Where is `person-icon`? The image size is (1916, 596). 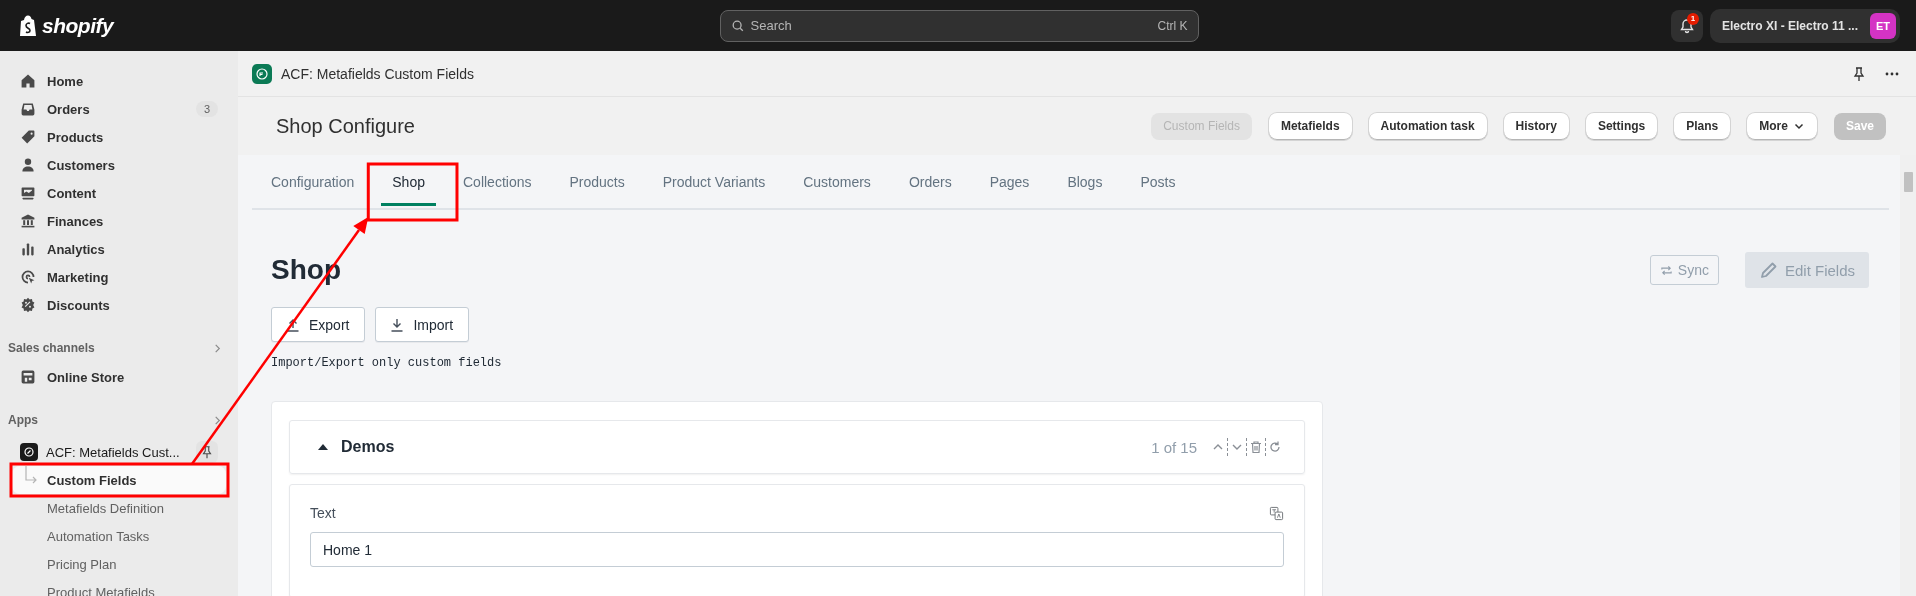 person-icon is located at coordinates (28, 165).